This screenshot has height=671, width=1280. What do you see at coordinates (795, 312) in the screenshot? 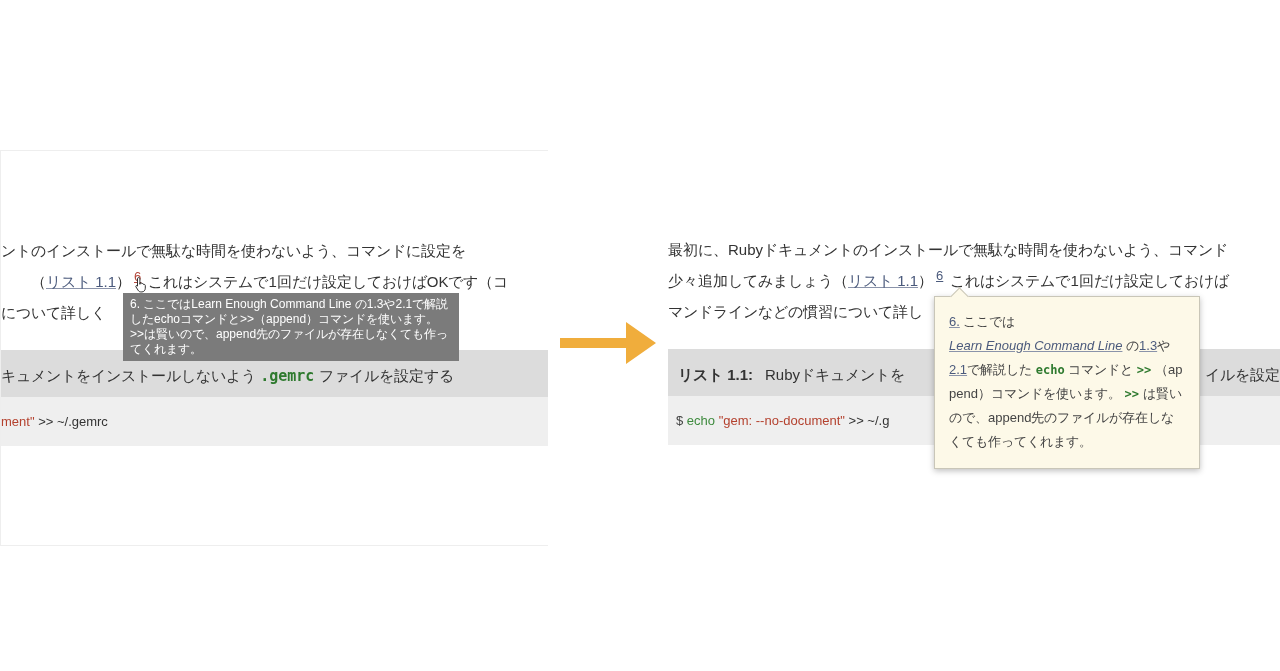
I see `paragraph-line: マンドラインなどの慣習について詳し` at bounding box center [795, 312].